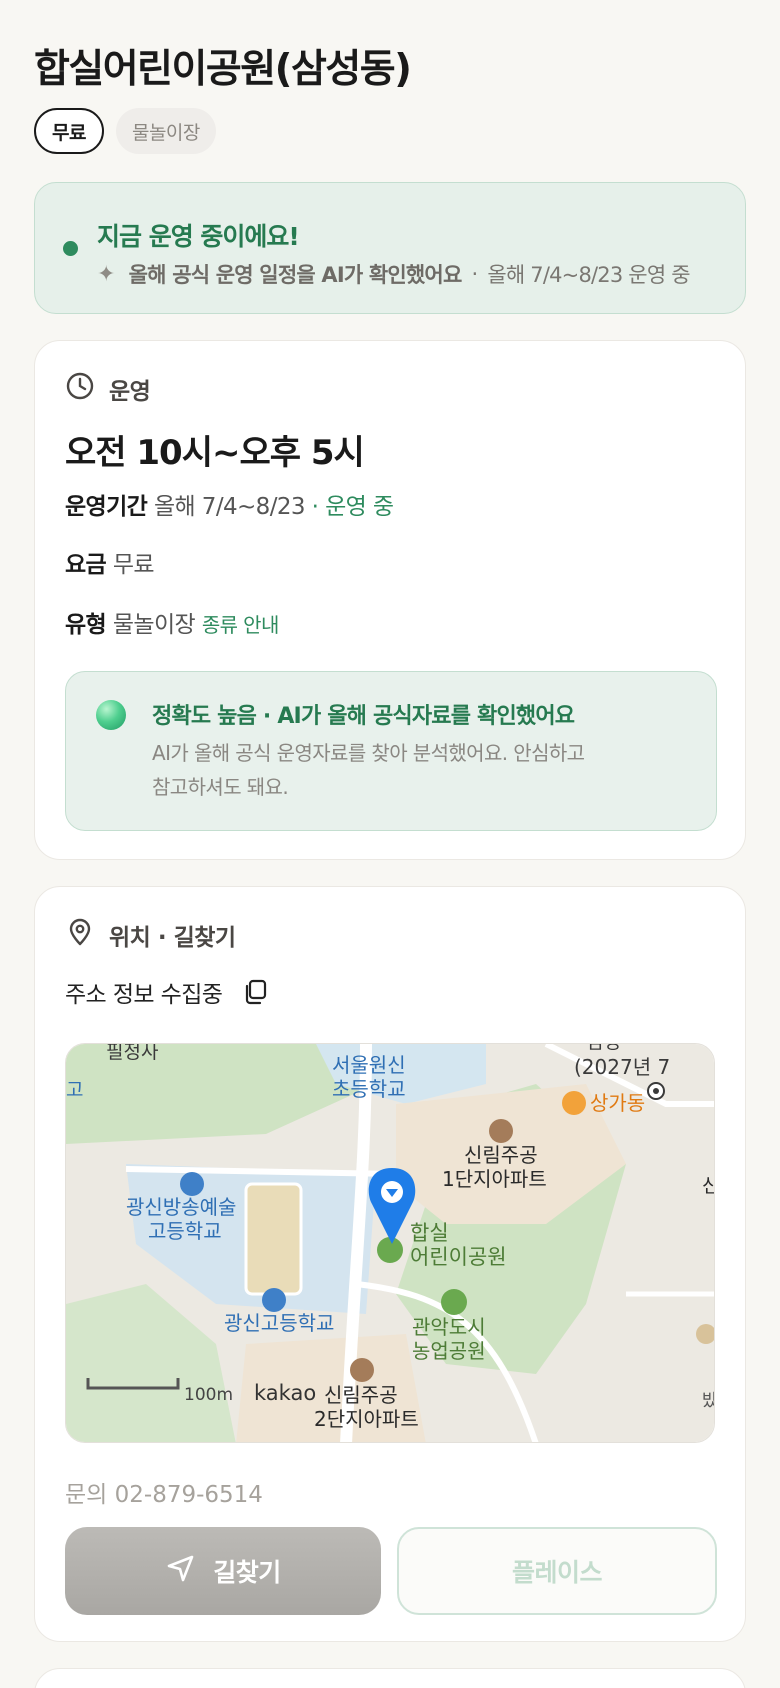 This screenshot has height=1688, width=780. I want to click on period-status: · 운영 중, so click(352, 507).